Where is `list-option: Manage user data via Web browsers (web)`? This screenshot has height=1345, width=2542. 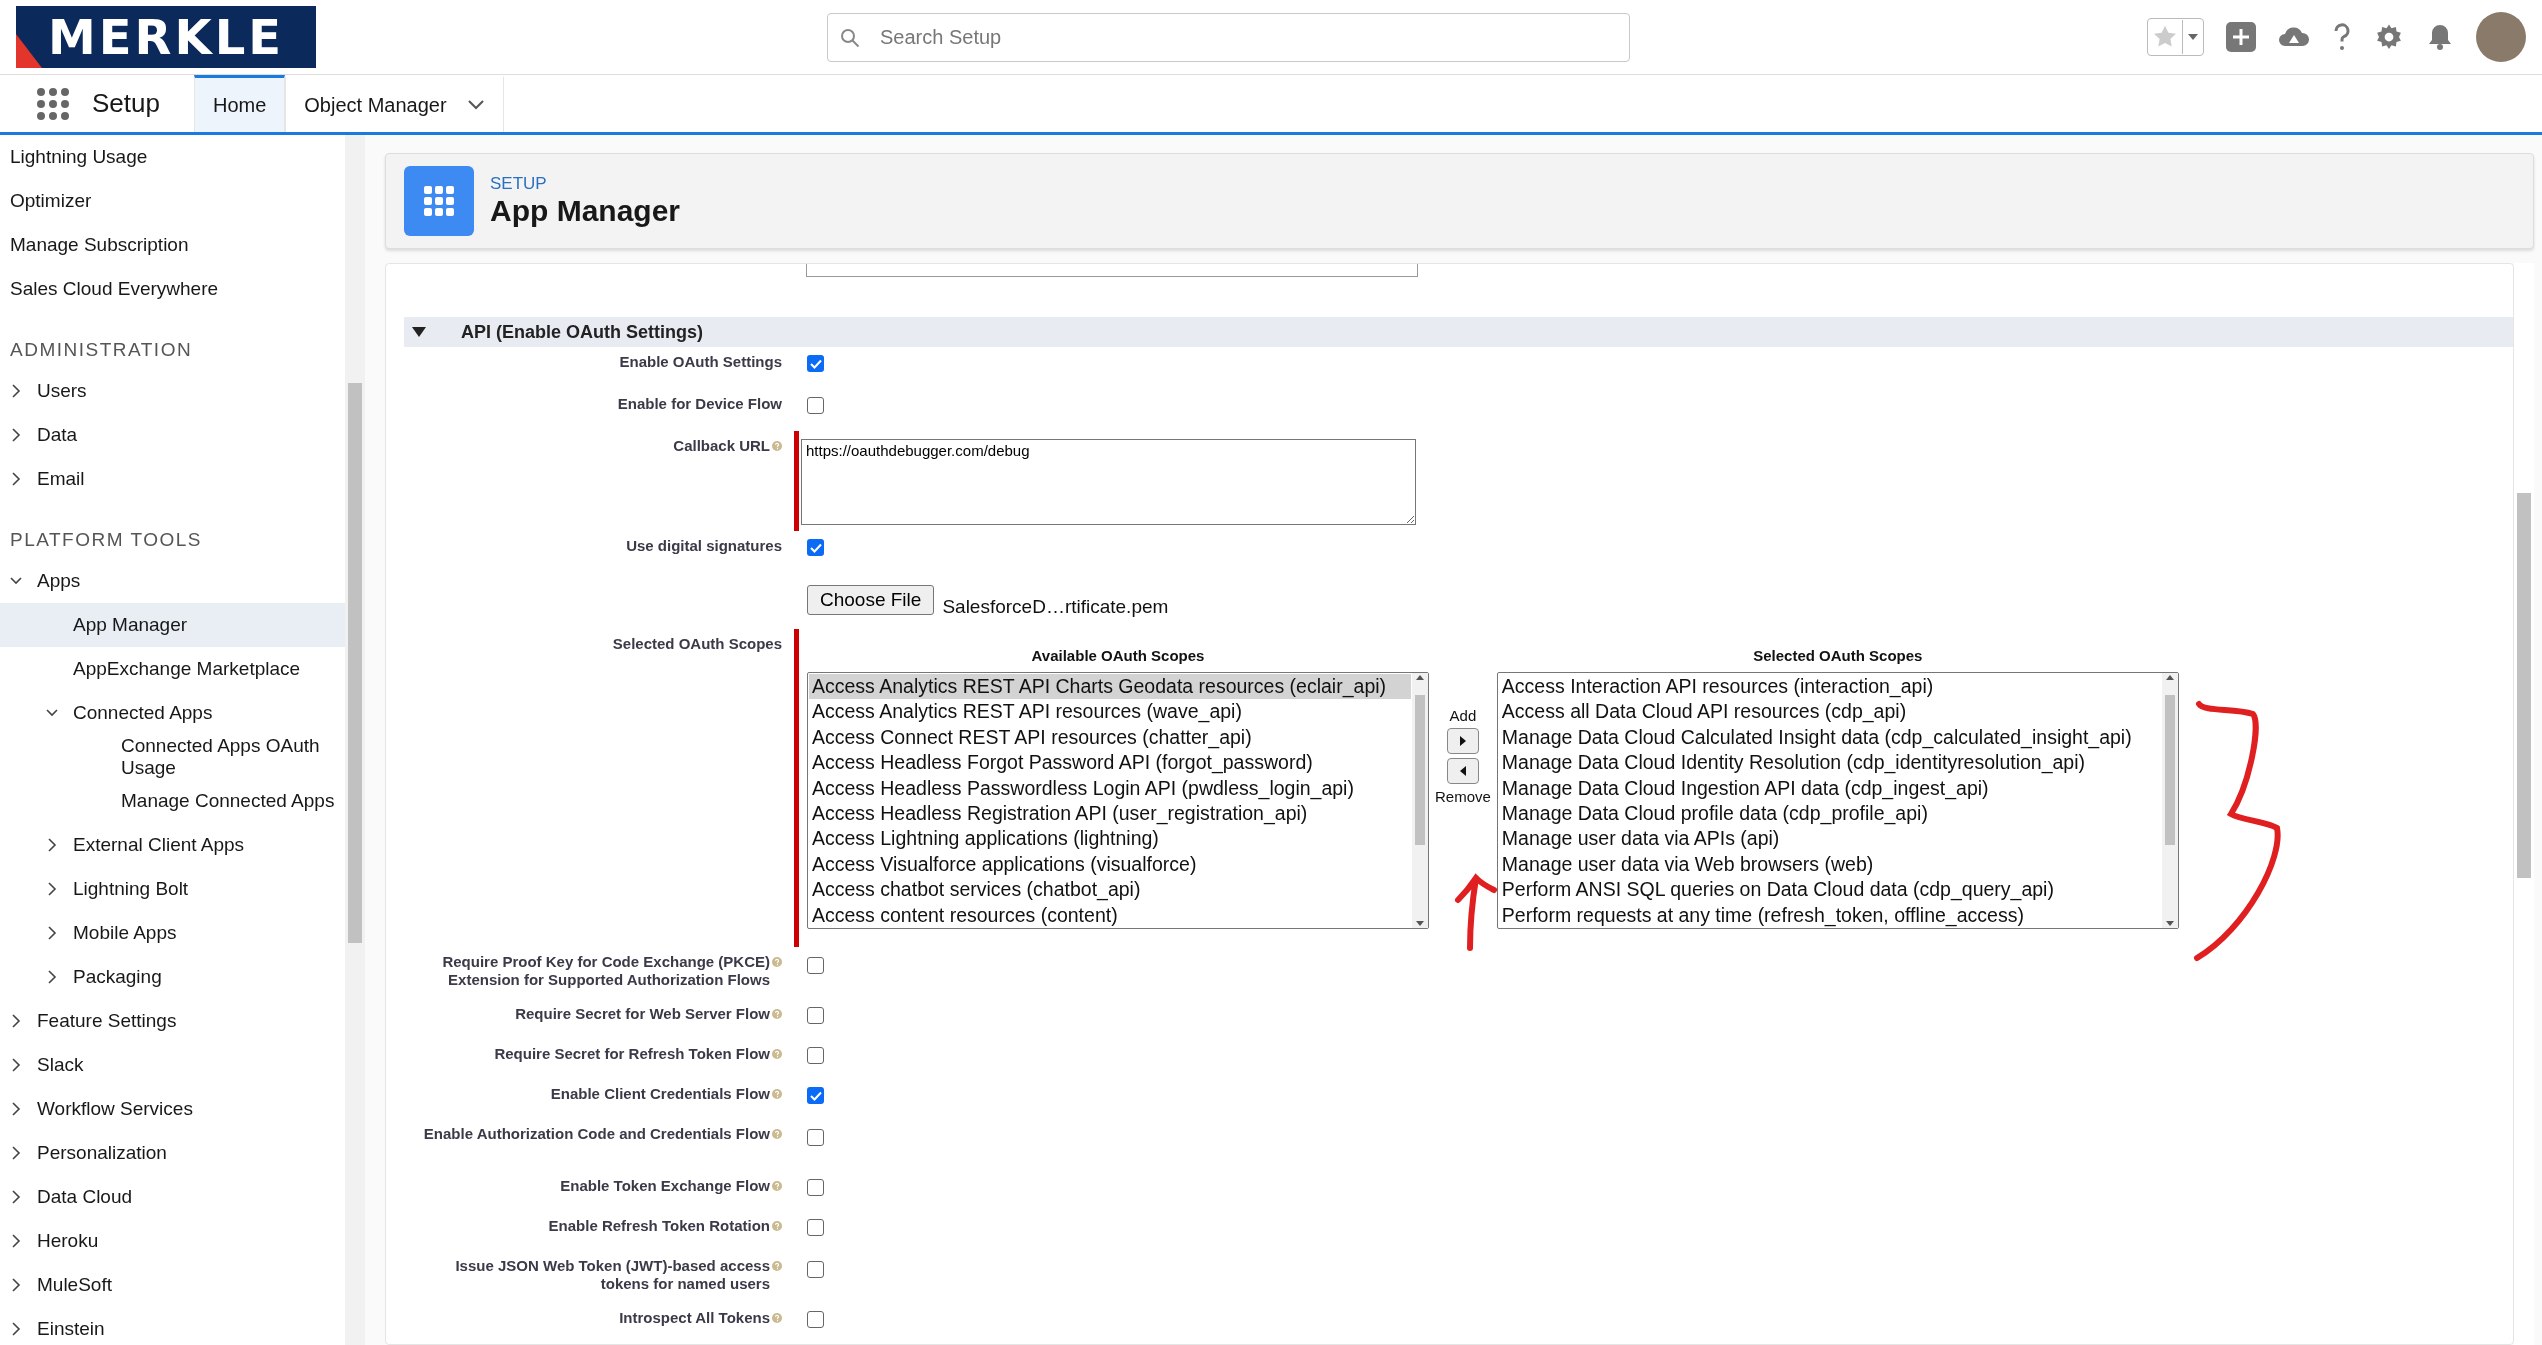
list-option: Manage user data via Web browsers (web) is located at coordinates (1829, 864).